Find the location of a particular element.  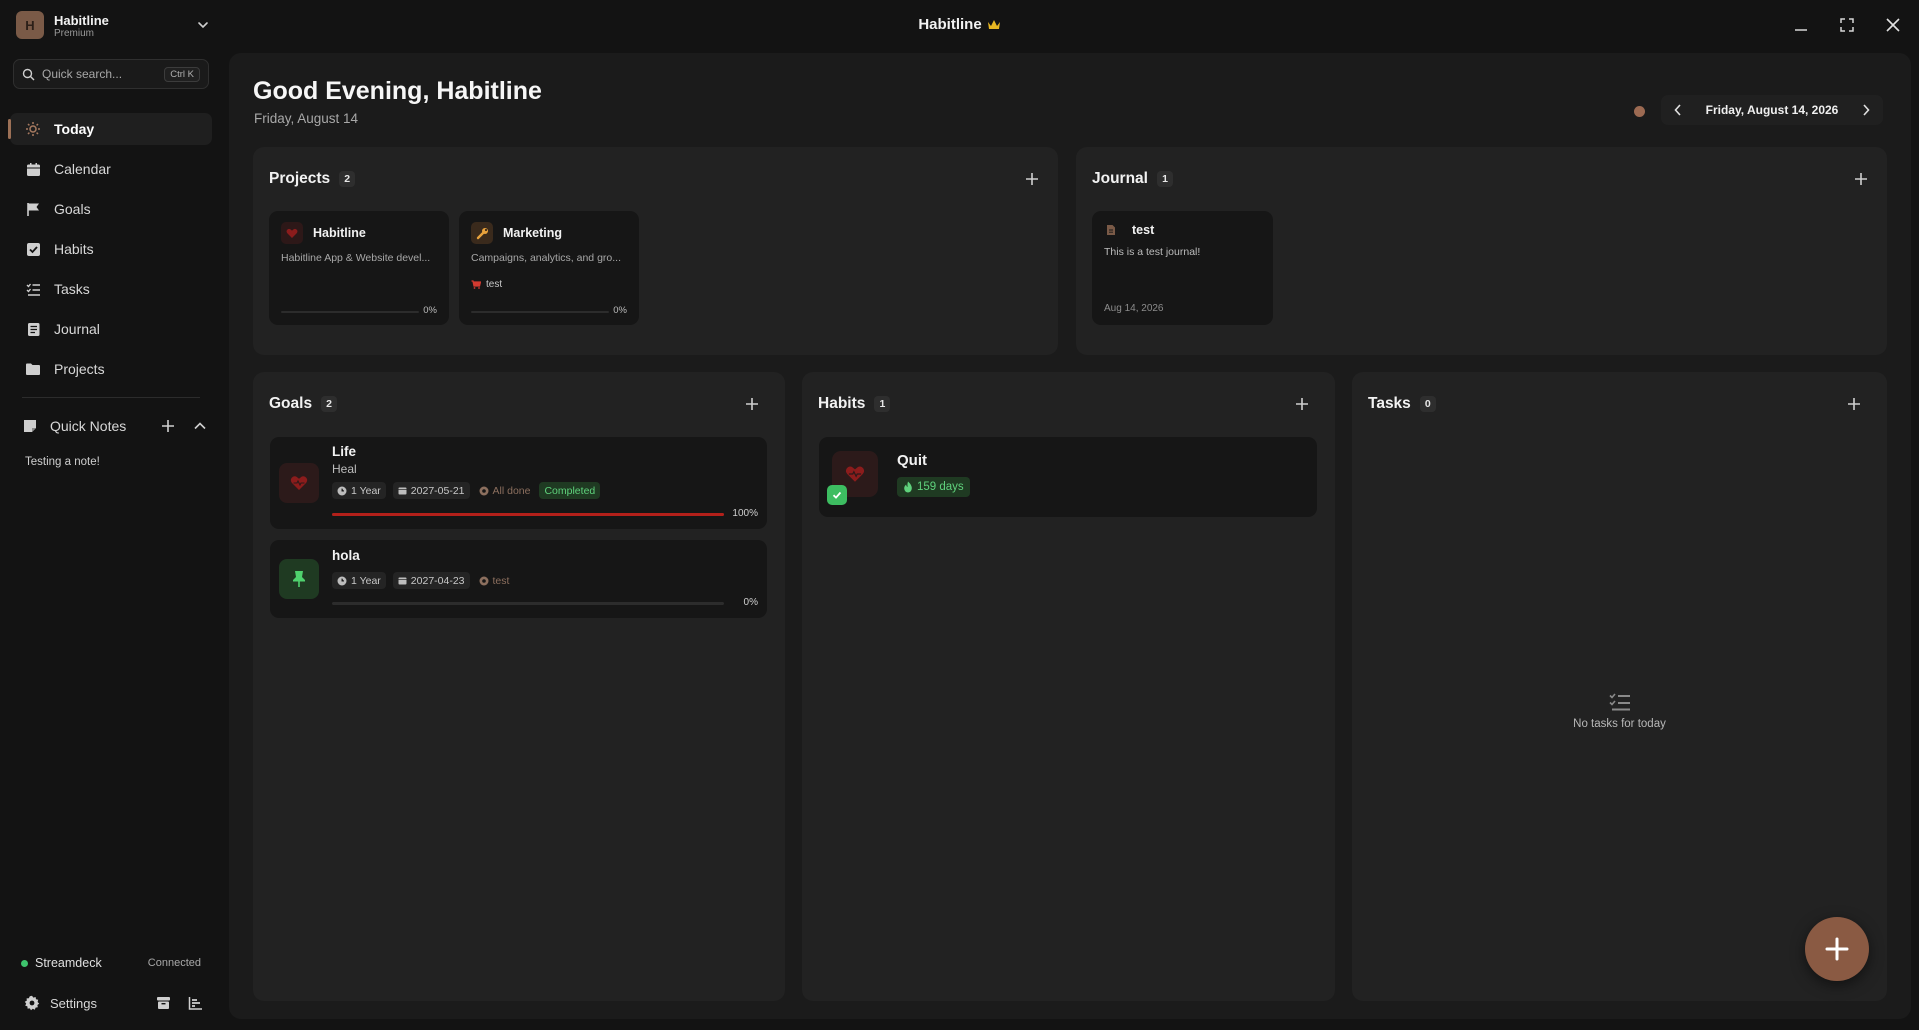

chevron-left-icon is located at coordinates (1678, 110).